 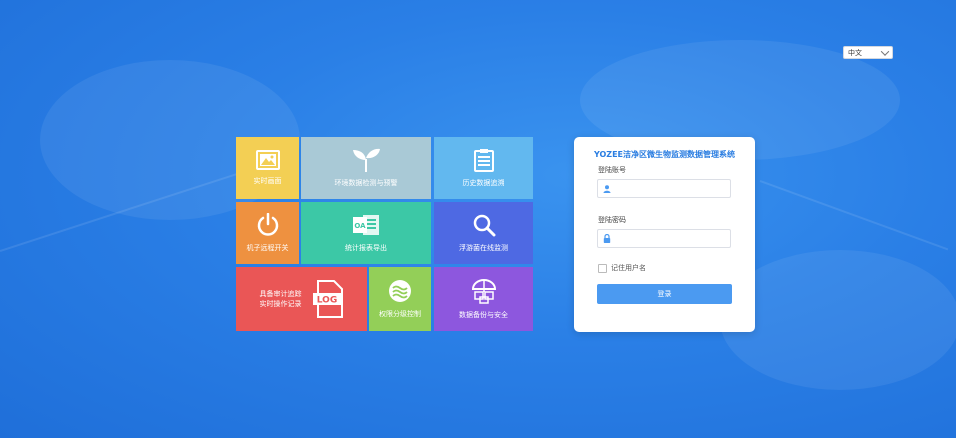 I want to click on language-select: 中文, so click(x=868, y=52).